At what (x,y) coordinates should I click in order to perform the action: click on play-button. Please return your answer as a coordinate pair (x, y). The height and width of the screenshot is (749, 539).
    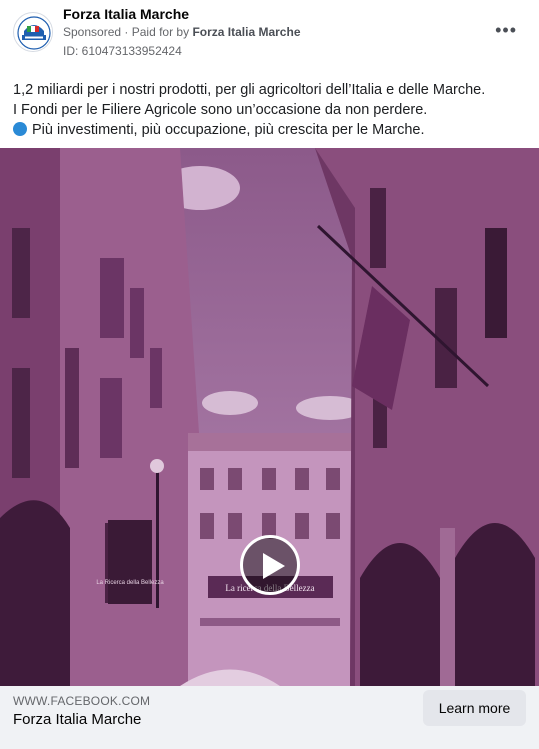
    Looking at the image, I should click on (270, 565).